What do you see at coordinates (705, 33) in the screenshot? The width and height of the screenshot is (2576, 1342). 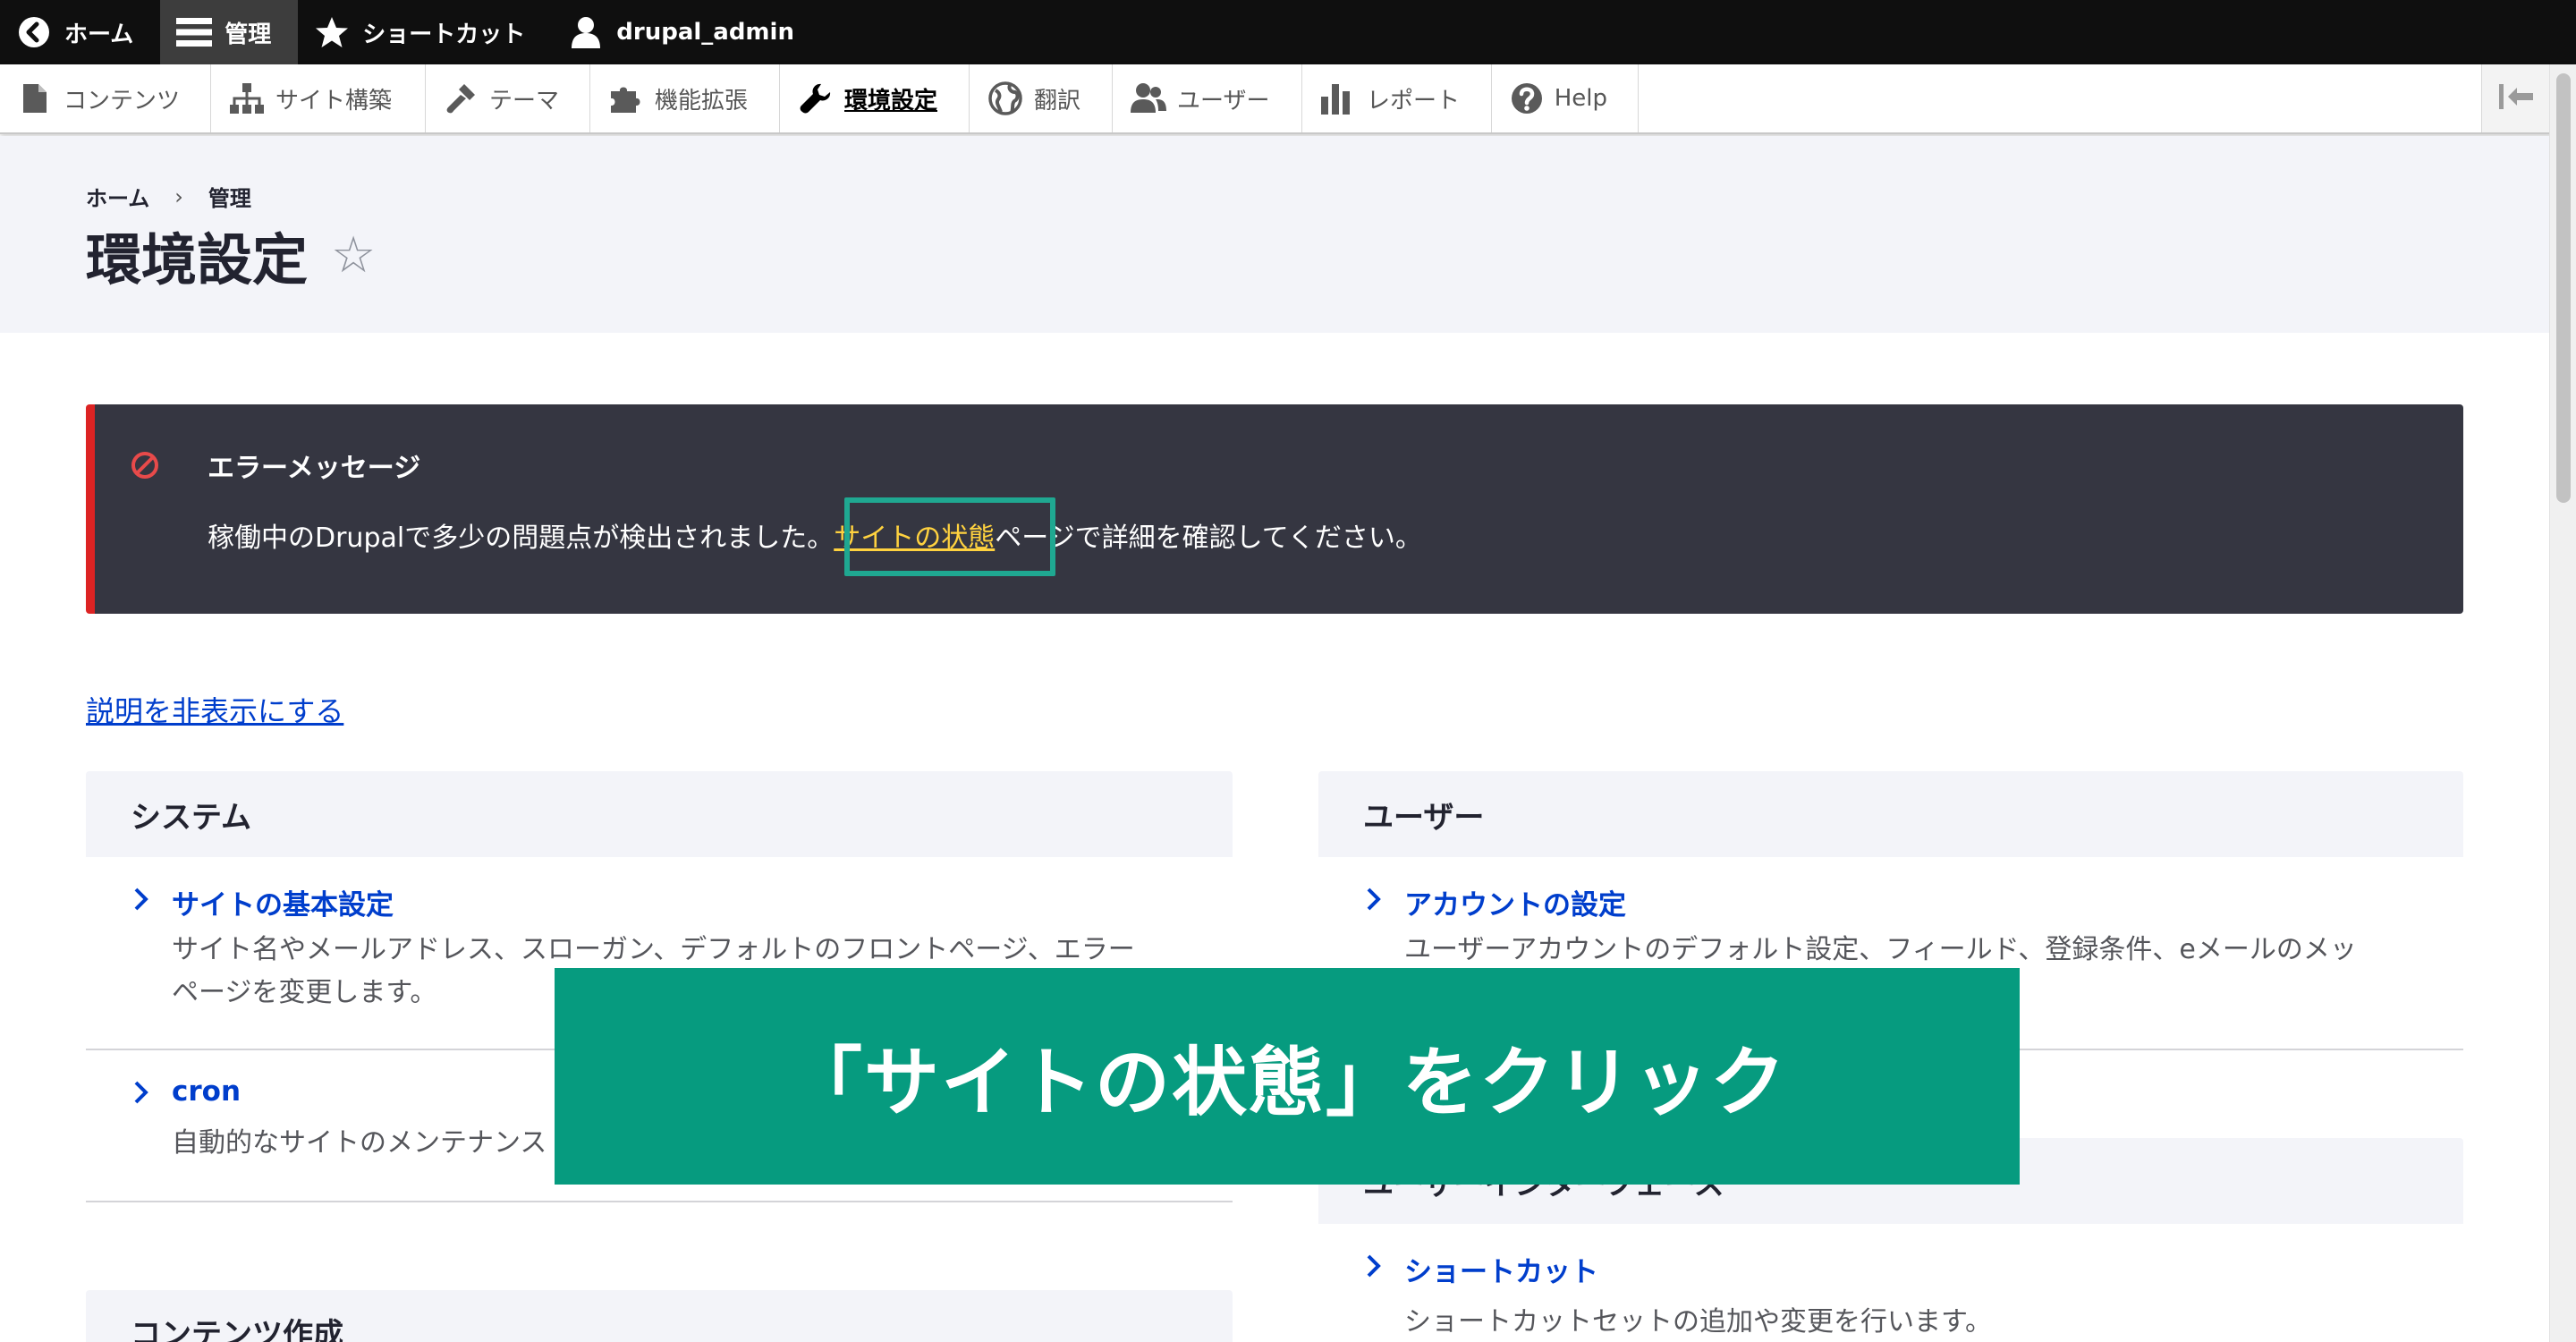 I see `toolbar-user-label: drupal_admin` at bounding box center [705, 33].